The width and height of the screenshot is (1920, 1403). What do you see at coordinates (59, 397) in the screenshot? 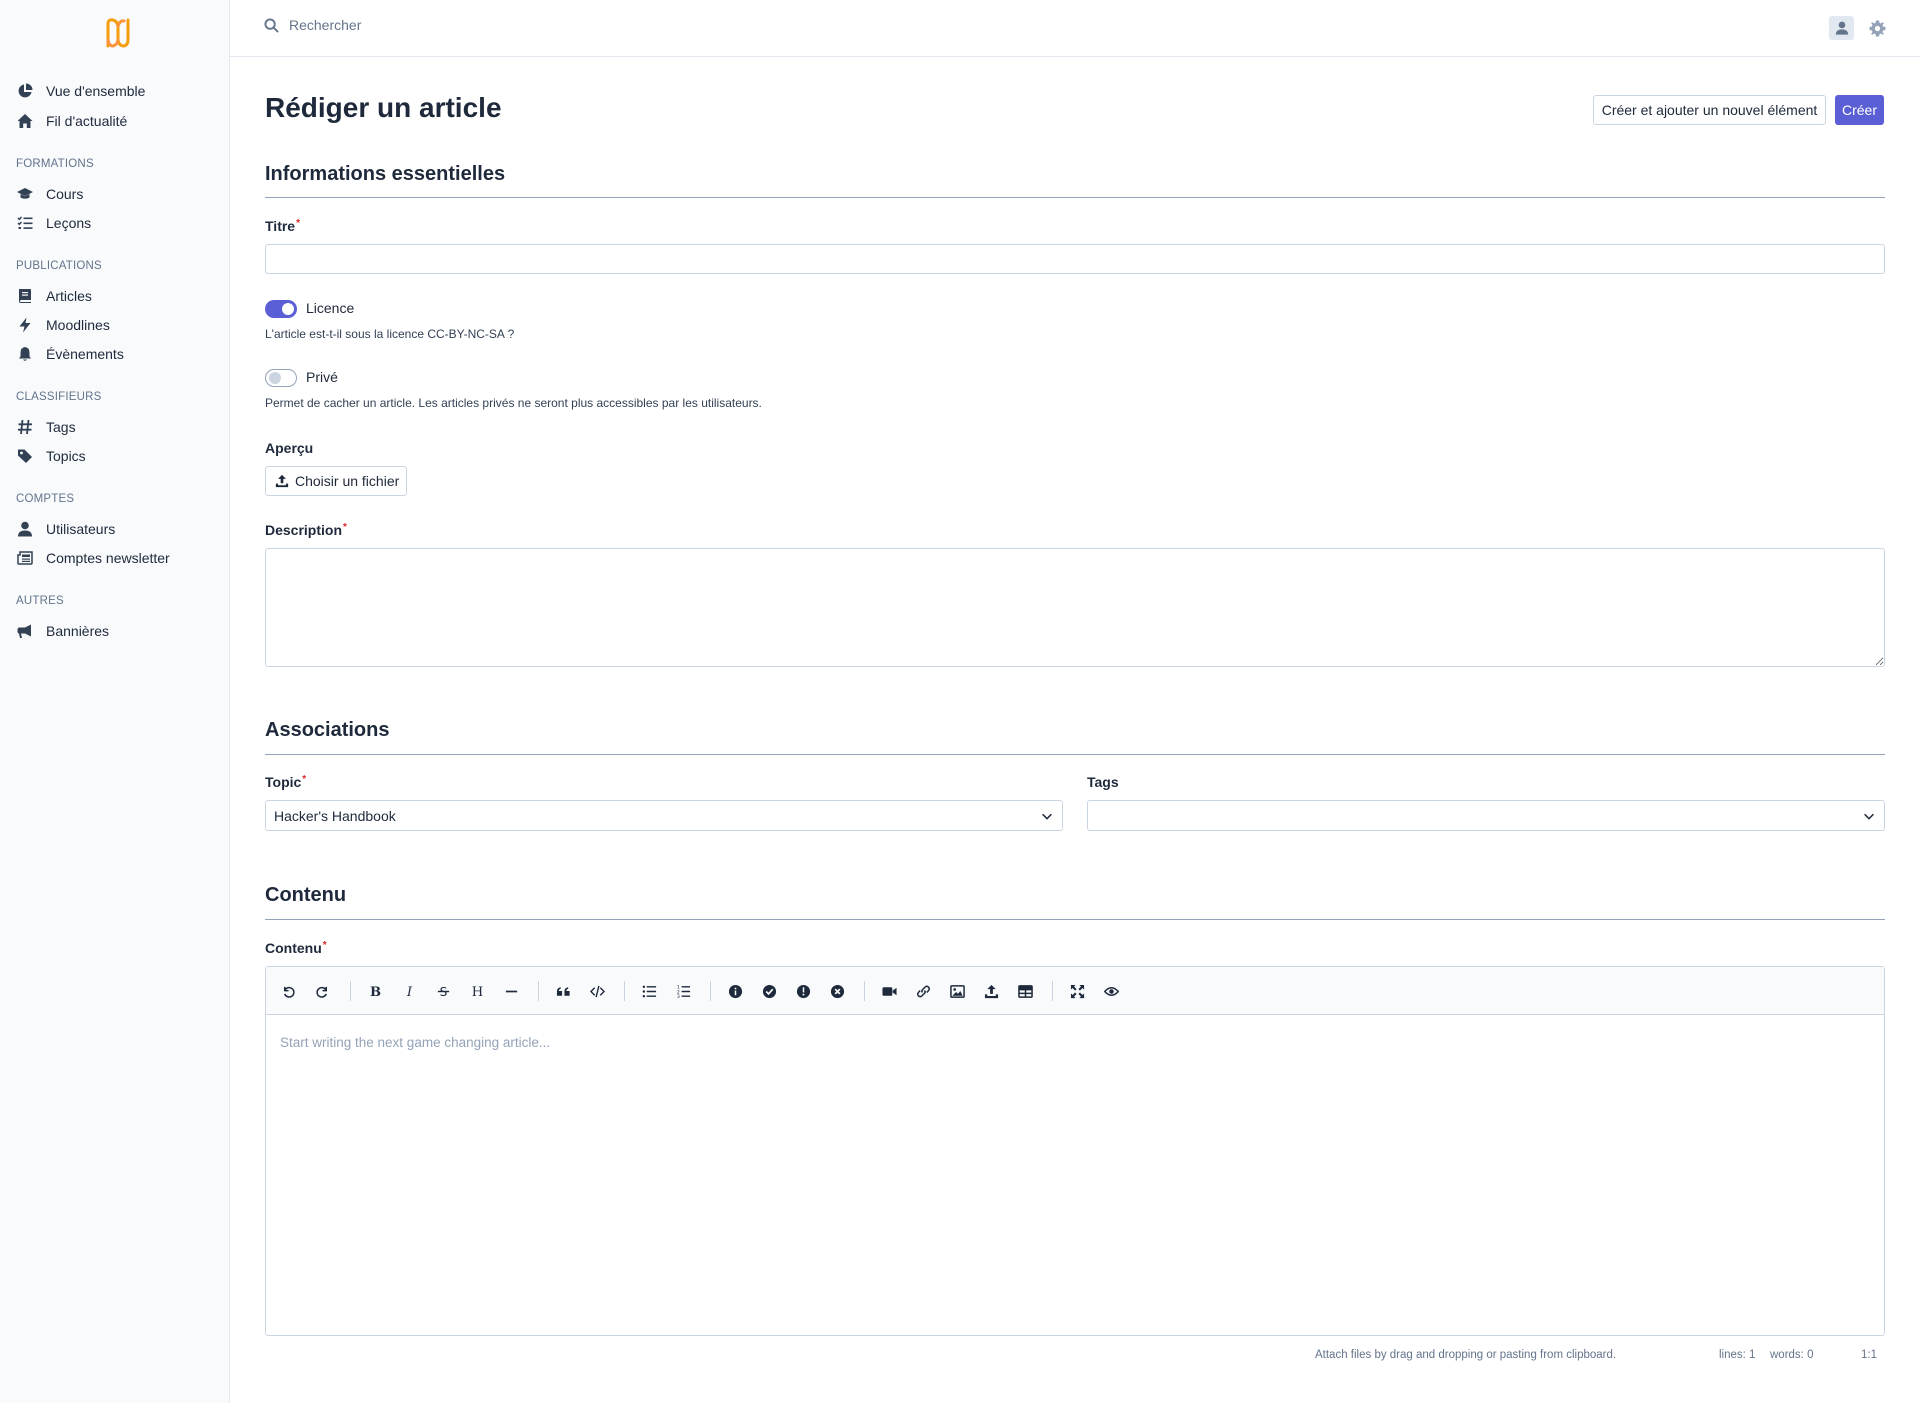
I see `sidebar-section-classifiers: CLASSIFIEURS` at bounding box center [59, 397].